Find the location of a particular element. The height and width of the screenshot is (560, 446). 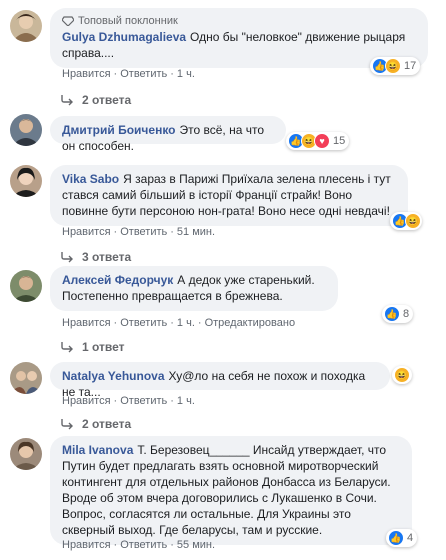

reaction-summary: 👍 8 is located at coordinates (398, 314).